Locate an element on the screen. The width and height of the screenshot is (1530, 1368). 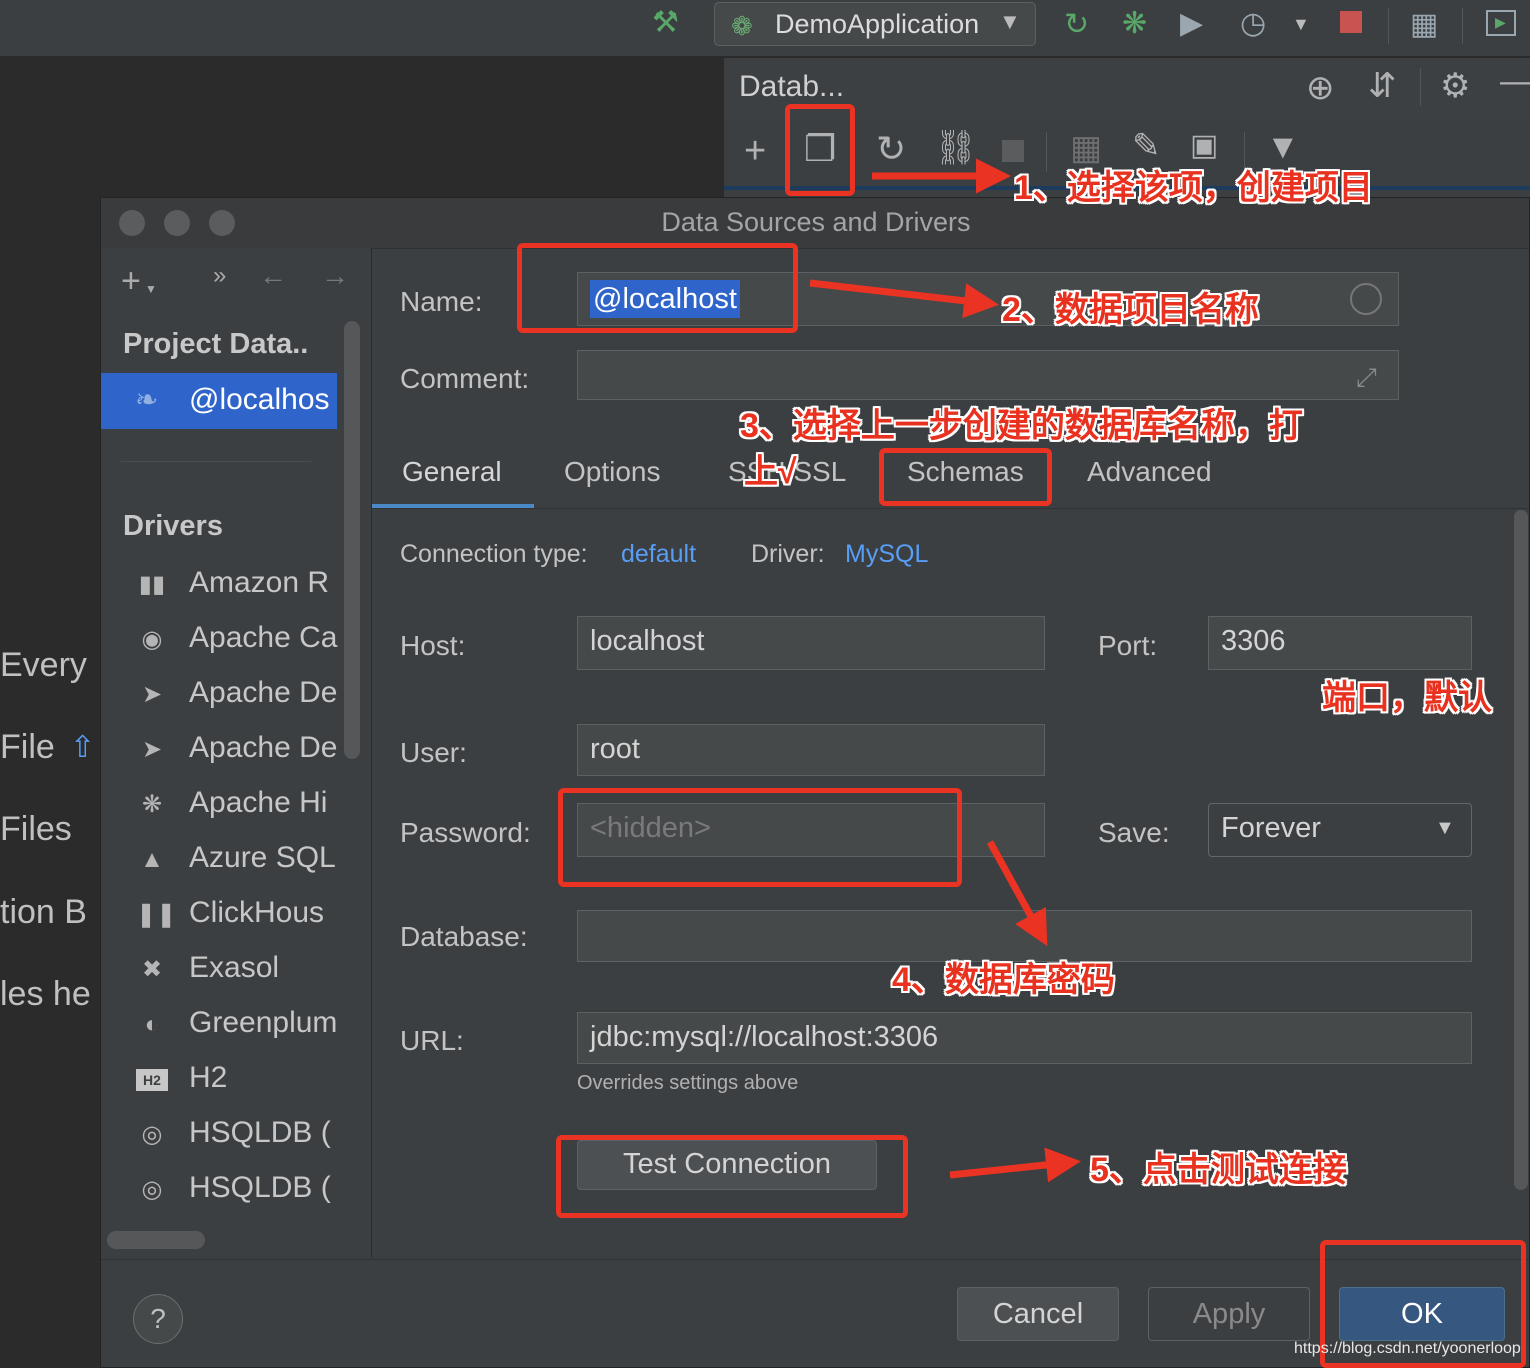
annotation-step1: 1、选择该项，创建项目 is located at coordinates (1193, 188).